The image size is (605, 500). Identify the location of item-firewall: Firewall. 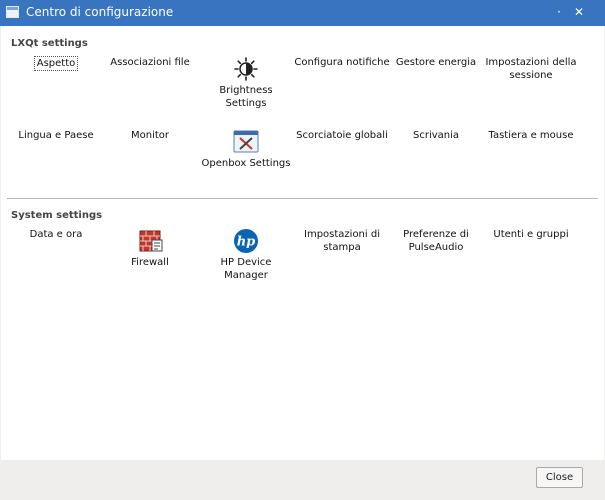
(150, 248).